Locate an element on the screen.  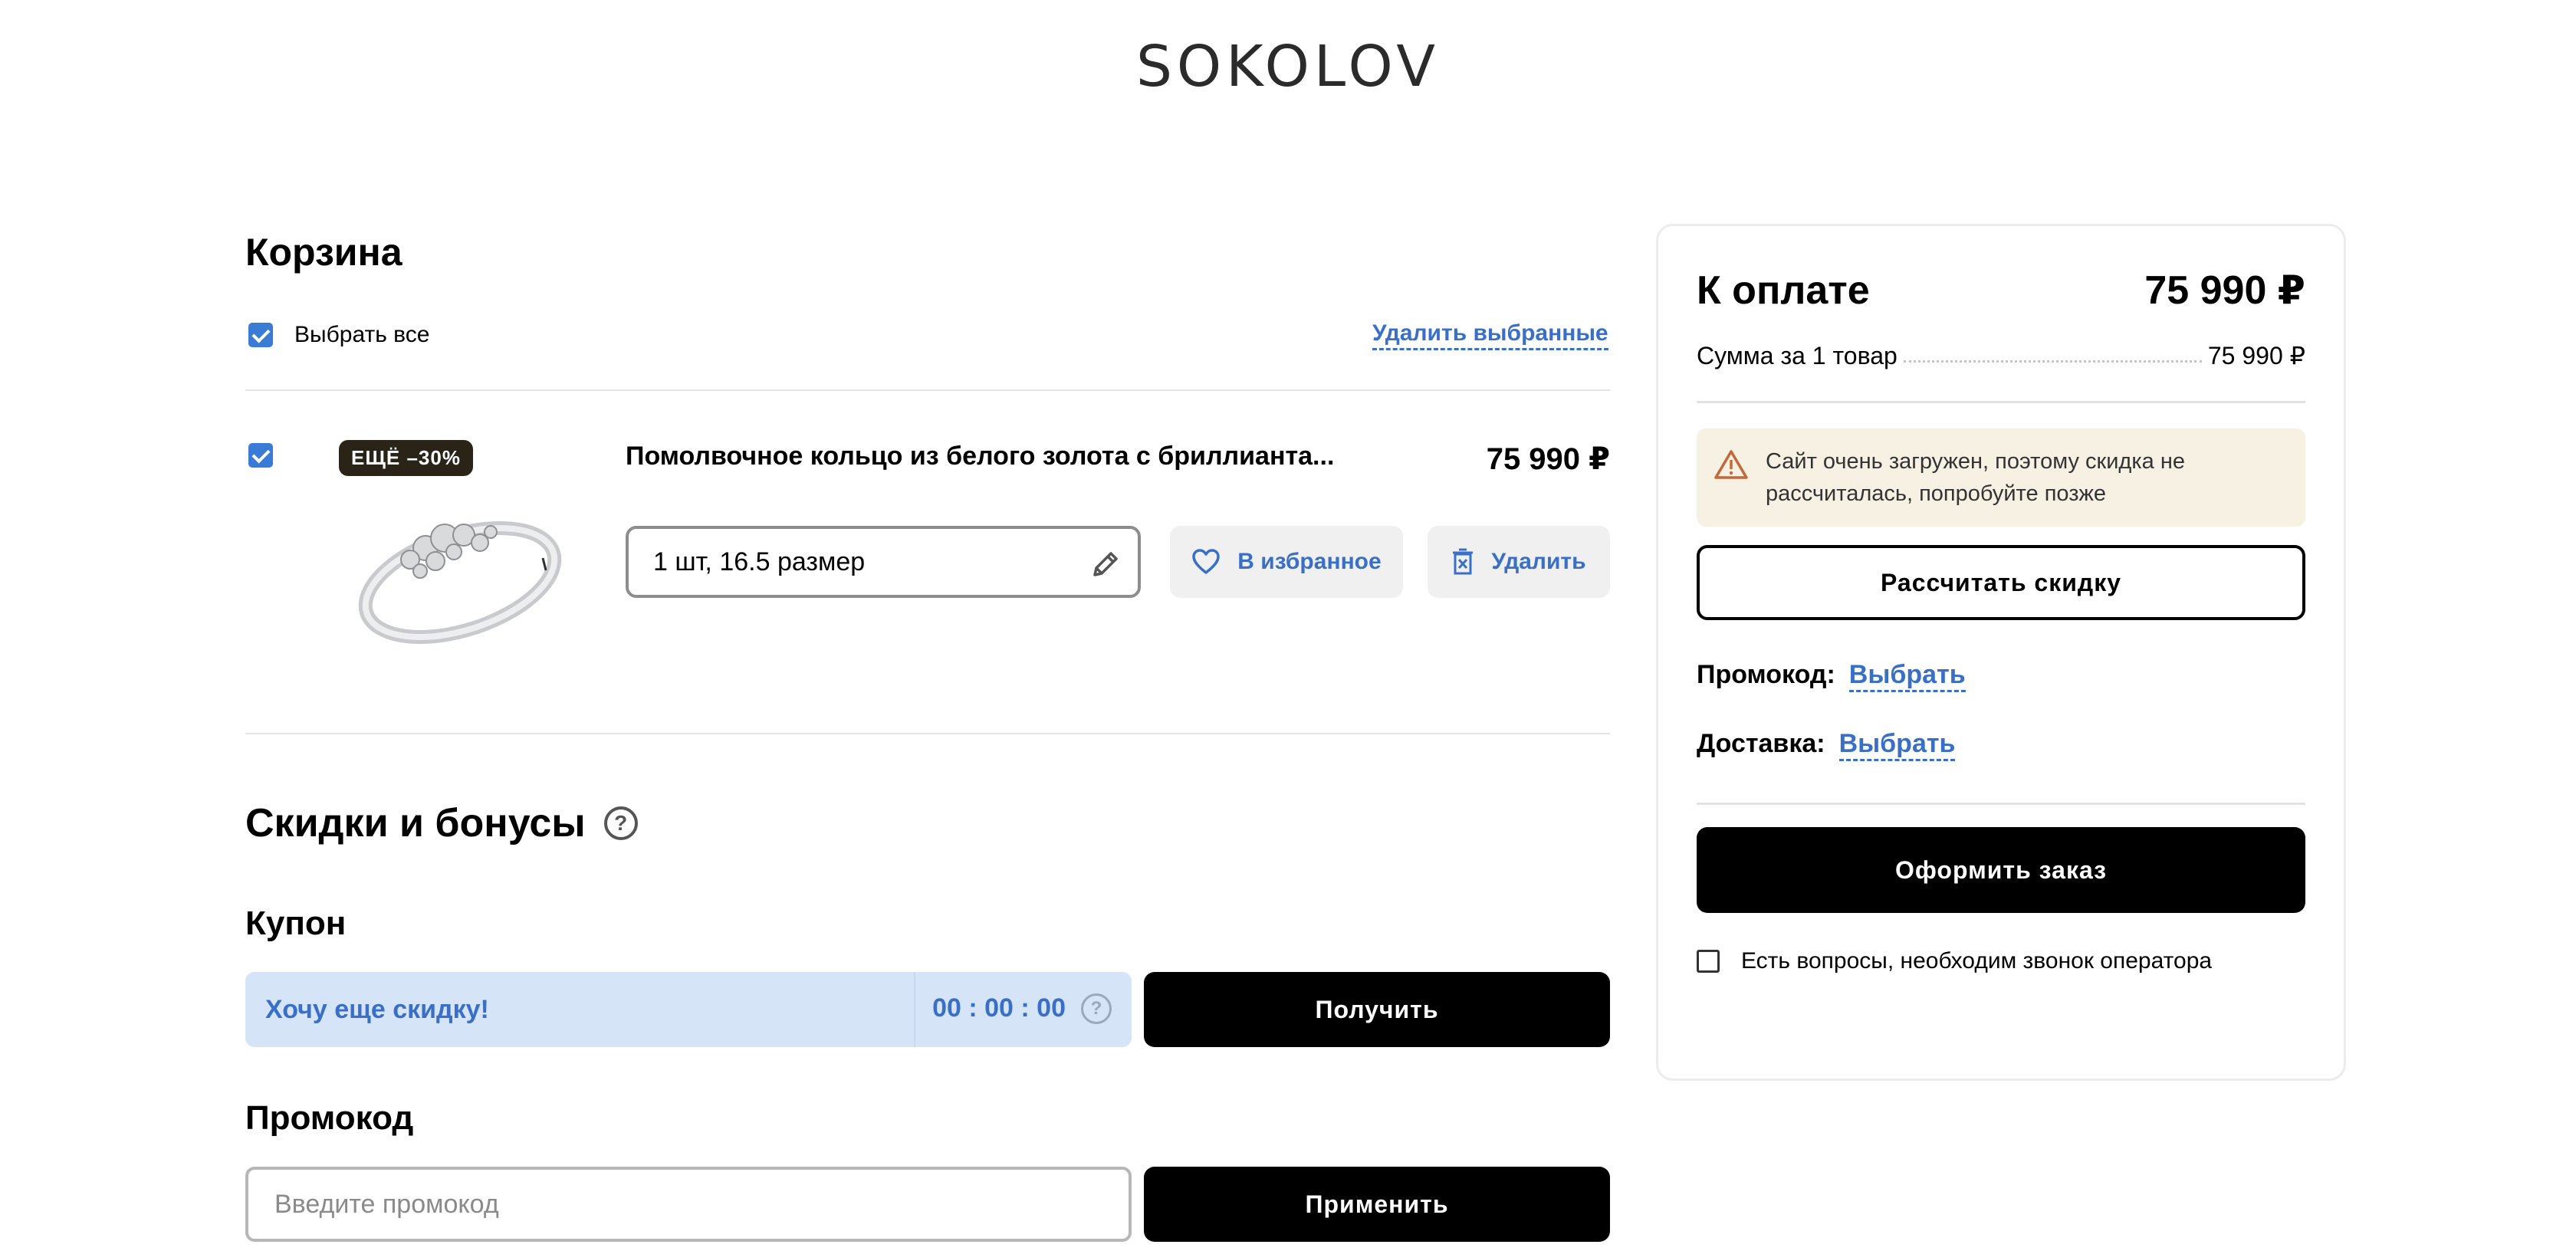
items-sum-value: 75 990 ₽ is located at coordinates (2256, 356).